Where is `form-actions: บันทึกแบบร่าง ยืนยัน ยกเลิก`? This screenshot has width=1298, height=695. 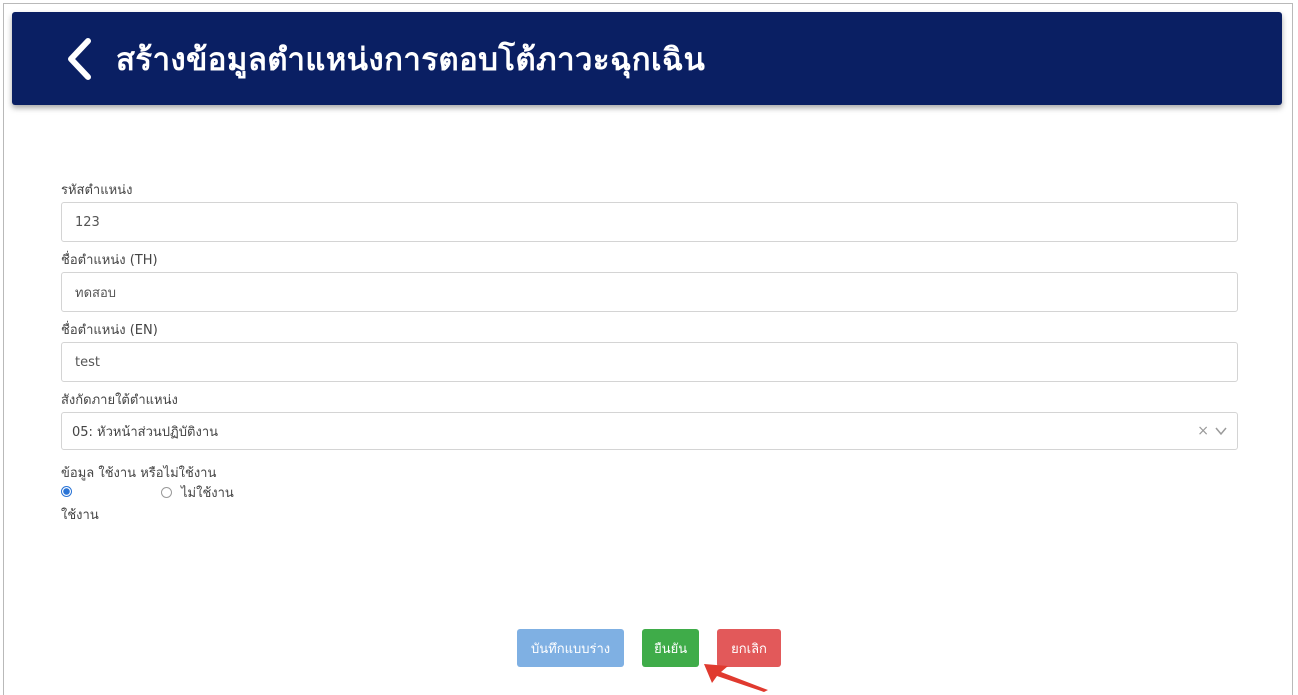
form-actions: บันทึกแบบร่าง ยืนยัน ยกเลิก is located at coordinates (649, 648).